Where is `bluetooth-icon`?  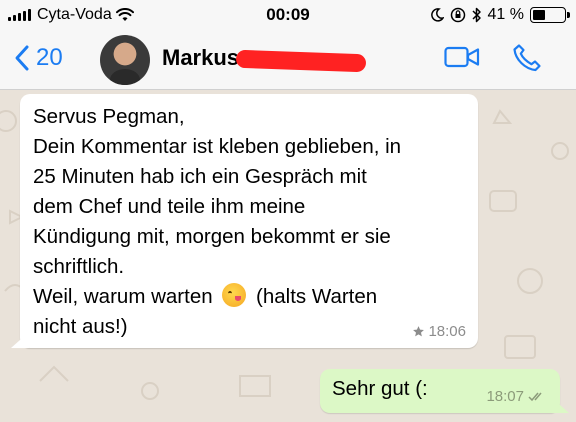
bluetooth-icon is located at coordinates (476, 15).